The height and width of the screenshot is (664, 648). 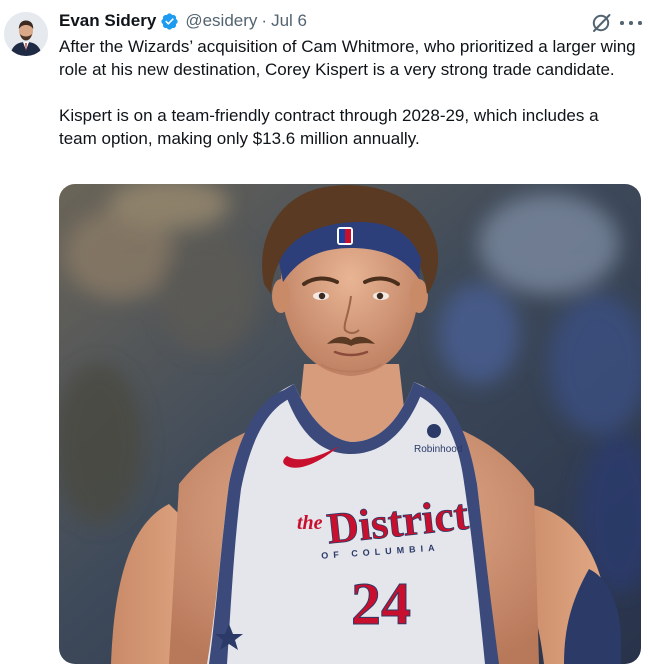 What do you see at coordinates (438, 449) in the screenshot?
I see `jersey-sponsor: Robinhood` at bounding box center [438, 449].